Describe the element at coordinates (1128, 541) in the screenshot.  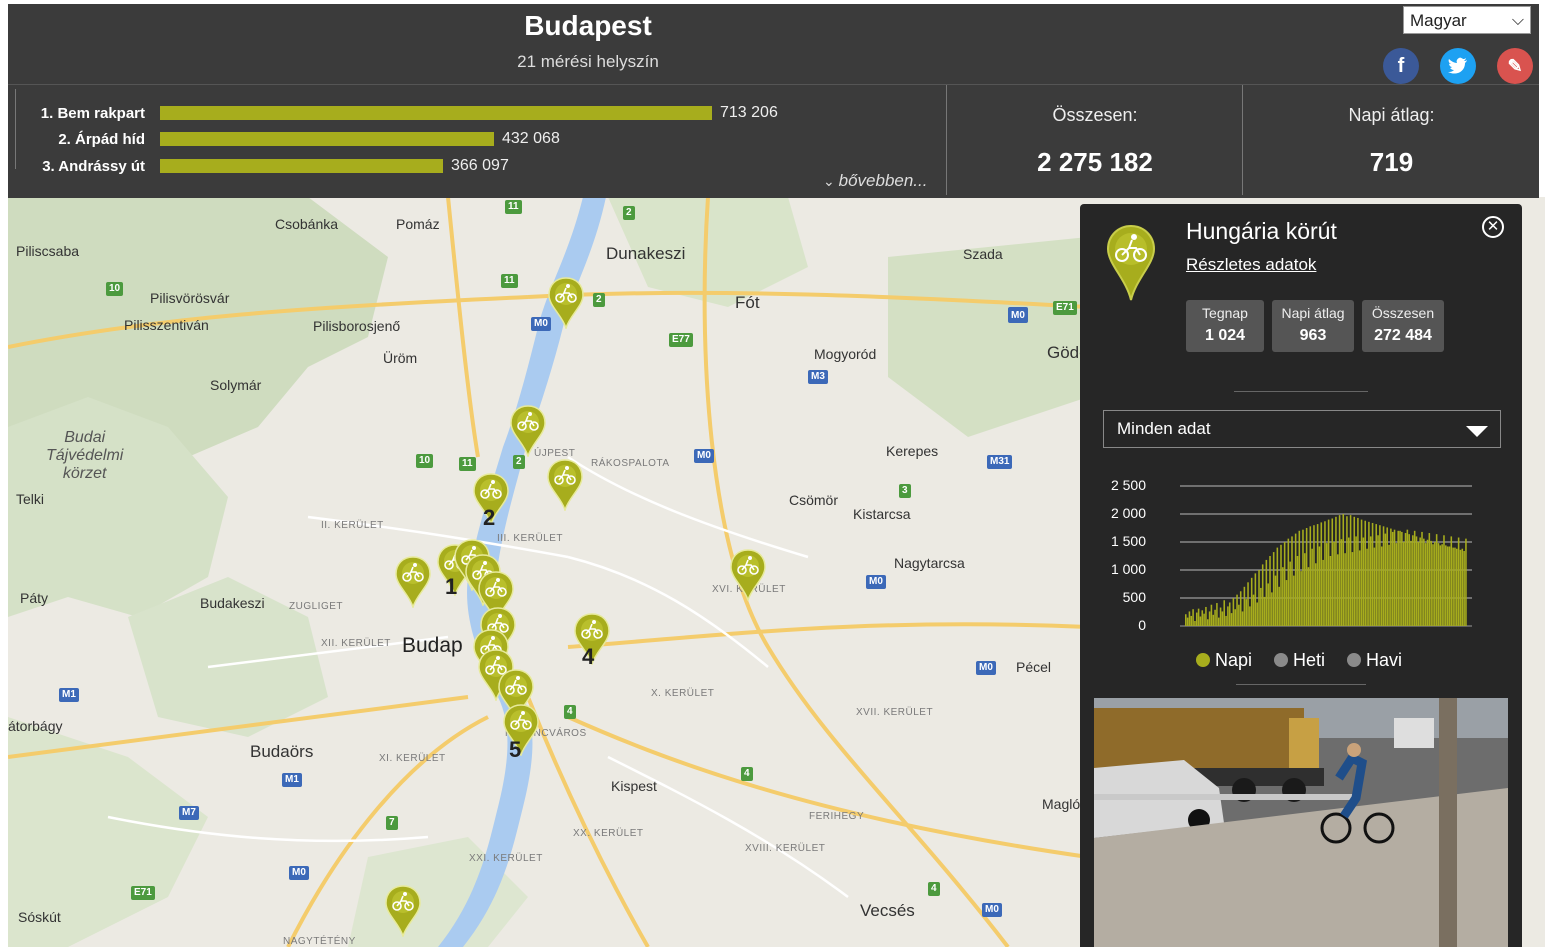
I see `y-tick-label: 1 500` at that location.